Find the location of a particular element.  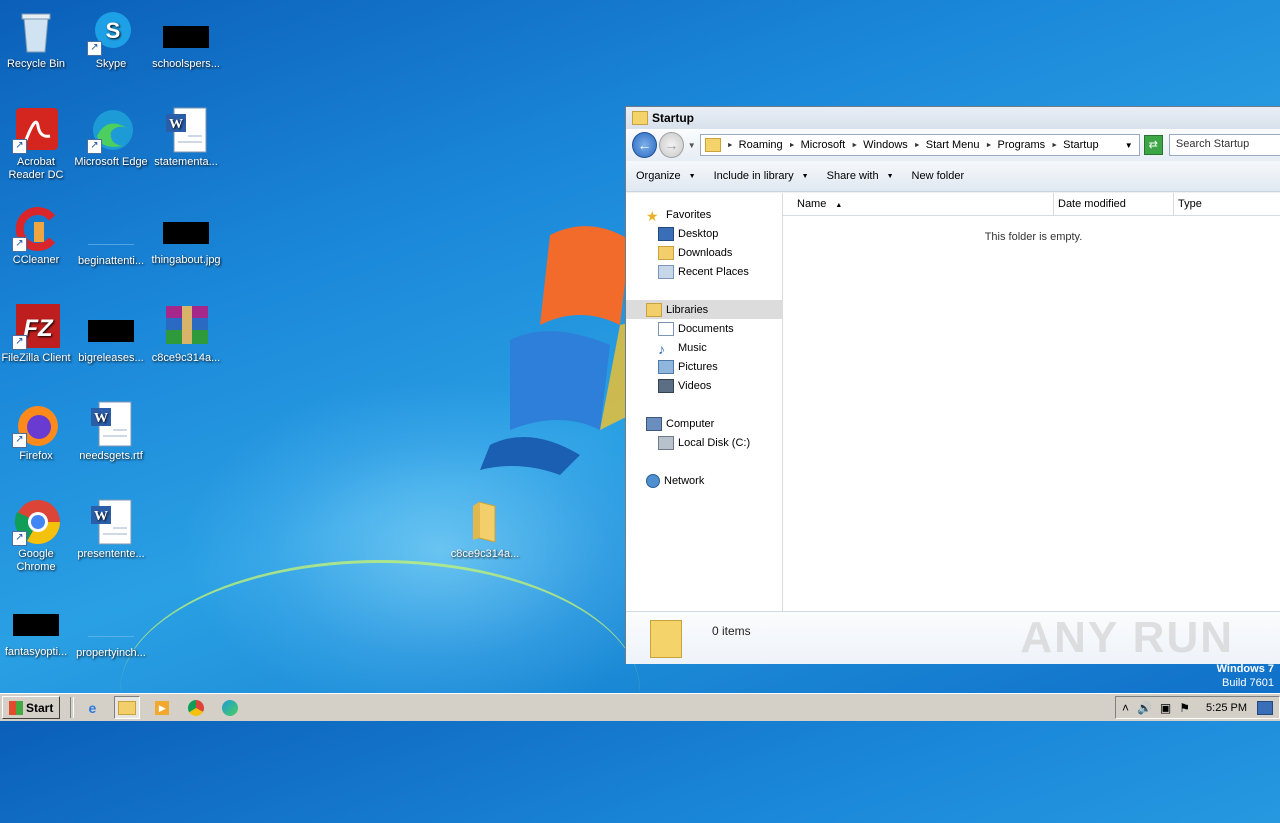

clock: 5:25 PM is located at coordinates (1226, 708).